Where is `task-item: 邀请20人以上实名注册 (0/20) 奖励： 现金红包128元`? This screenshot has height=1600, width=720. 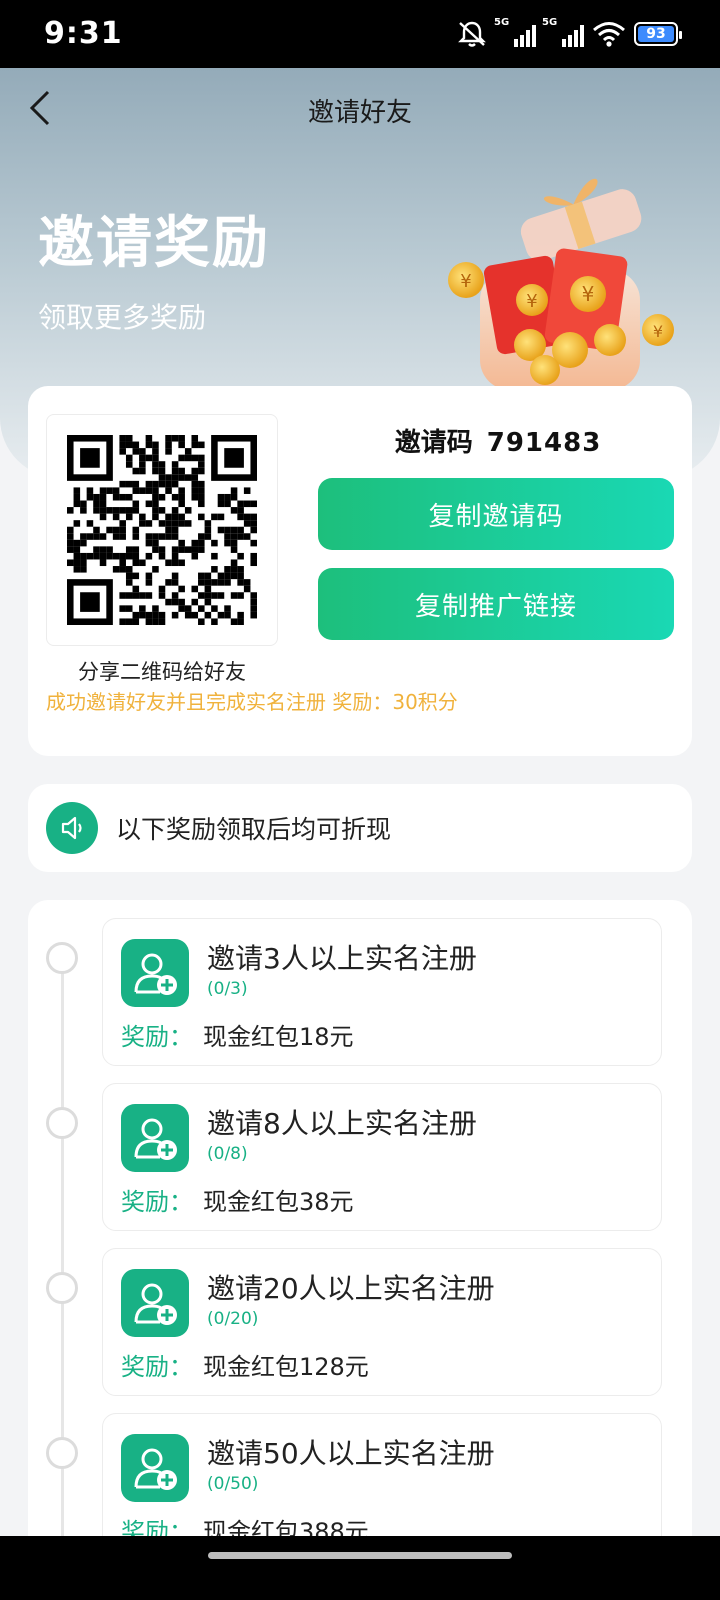
task-item: 邀请20人以上实名注册 (0/20) 奖励： 现金红包128元 is located at coordinates (382, 1322).